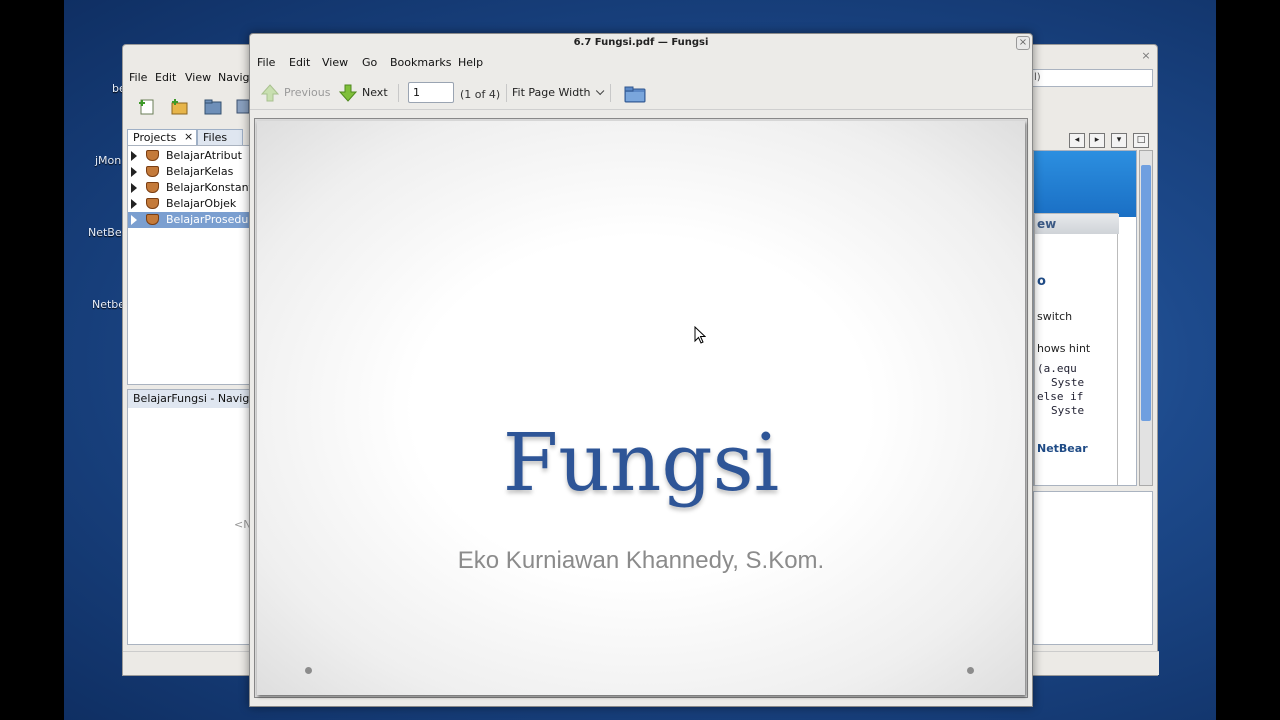 This screenshot has width=1280, height=720. I want to click on project-tabs: Projects × Files, so click(189, 137).